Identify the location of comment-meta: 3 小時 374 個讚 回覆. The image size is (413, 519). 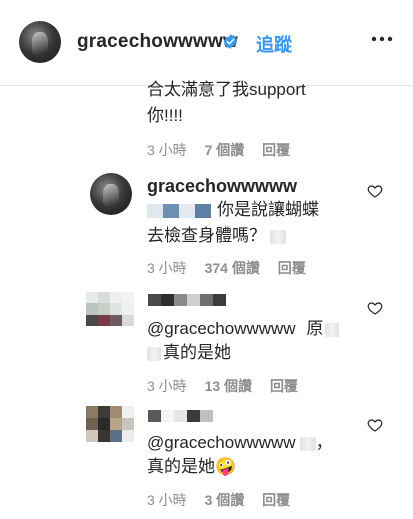
(233, 268).